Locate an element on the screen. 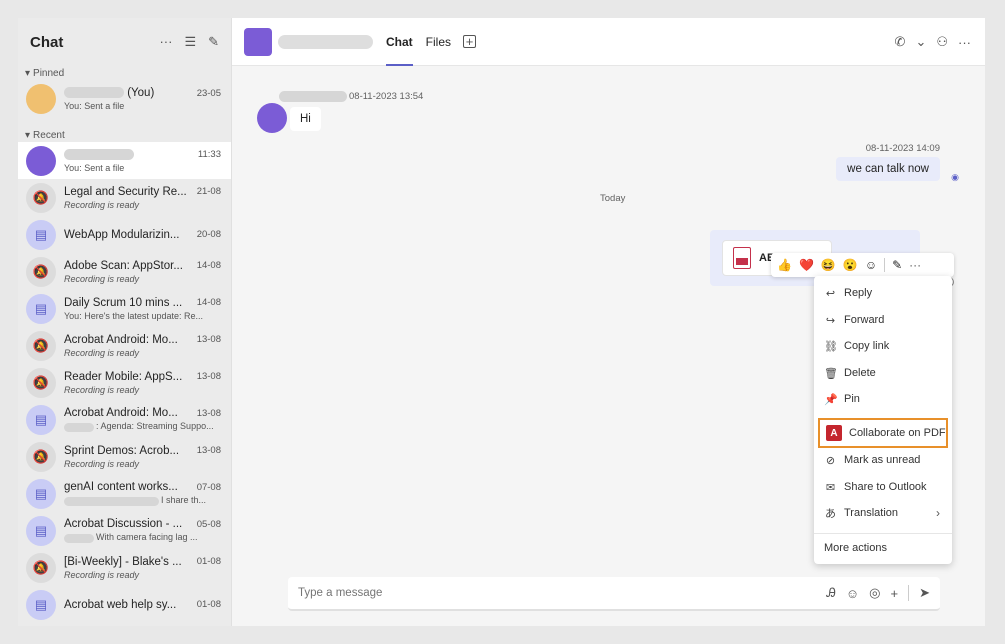  incoming-timestamp: 08-11-2023 13:54 is located at coordinates (386, 96).